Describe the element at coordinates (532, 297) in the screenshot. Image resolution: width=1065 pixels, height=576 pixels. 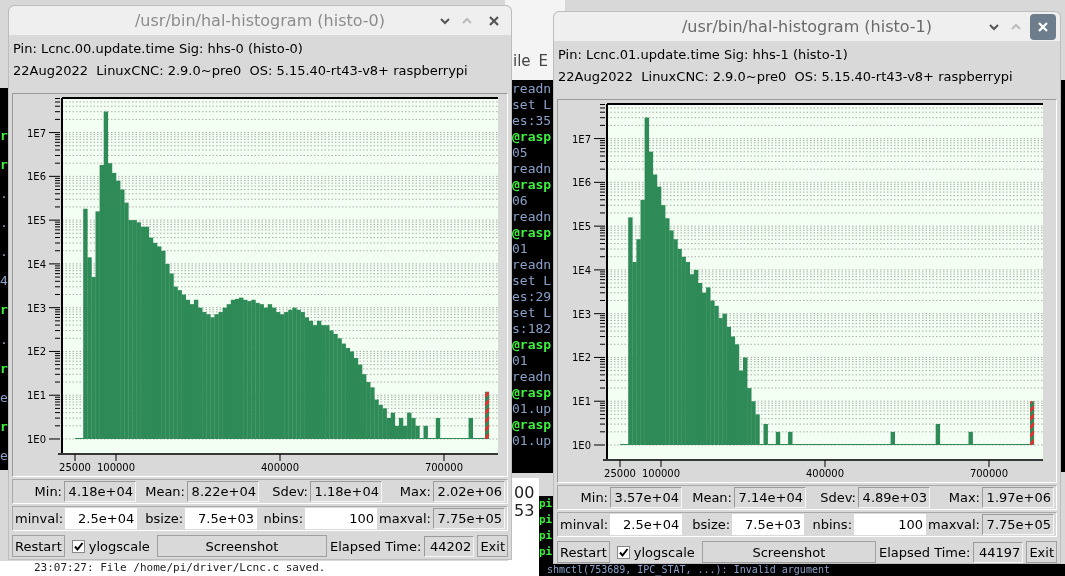
I see `terminal-text: es:29` at that location.